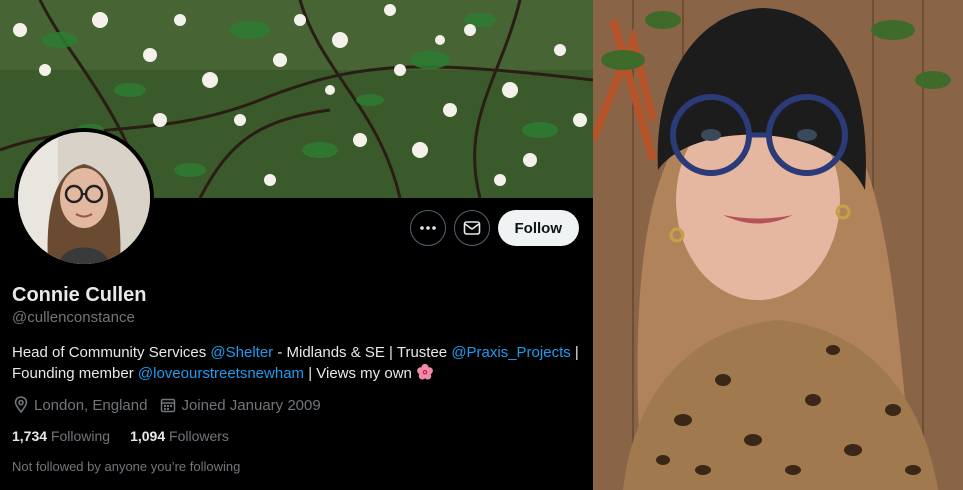  Describe the element at coordinates (538, 228) in the screenshot. I see `follow-button: Follow` at that location.